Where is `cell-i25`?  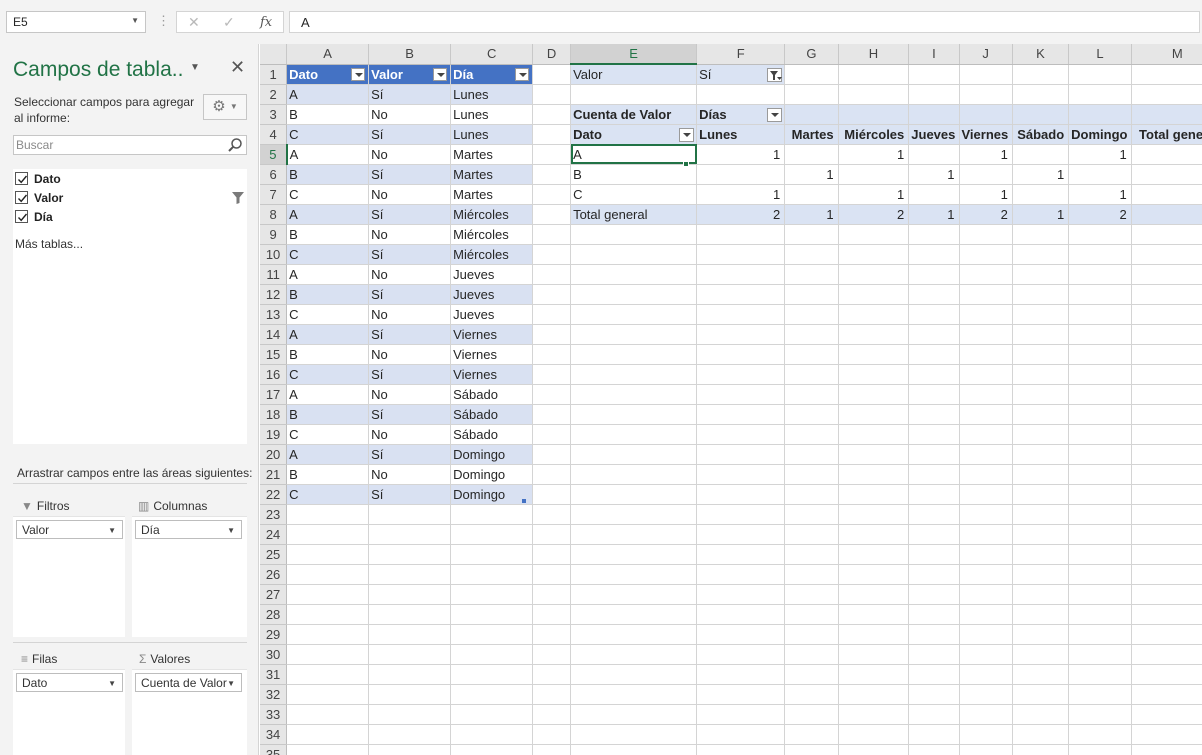 cell-i25 is located at coordinates (934, 554).